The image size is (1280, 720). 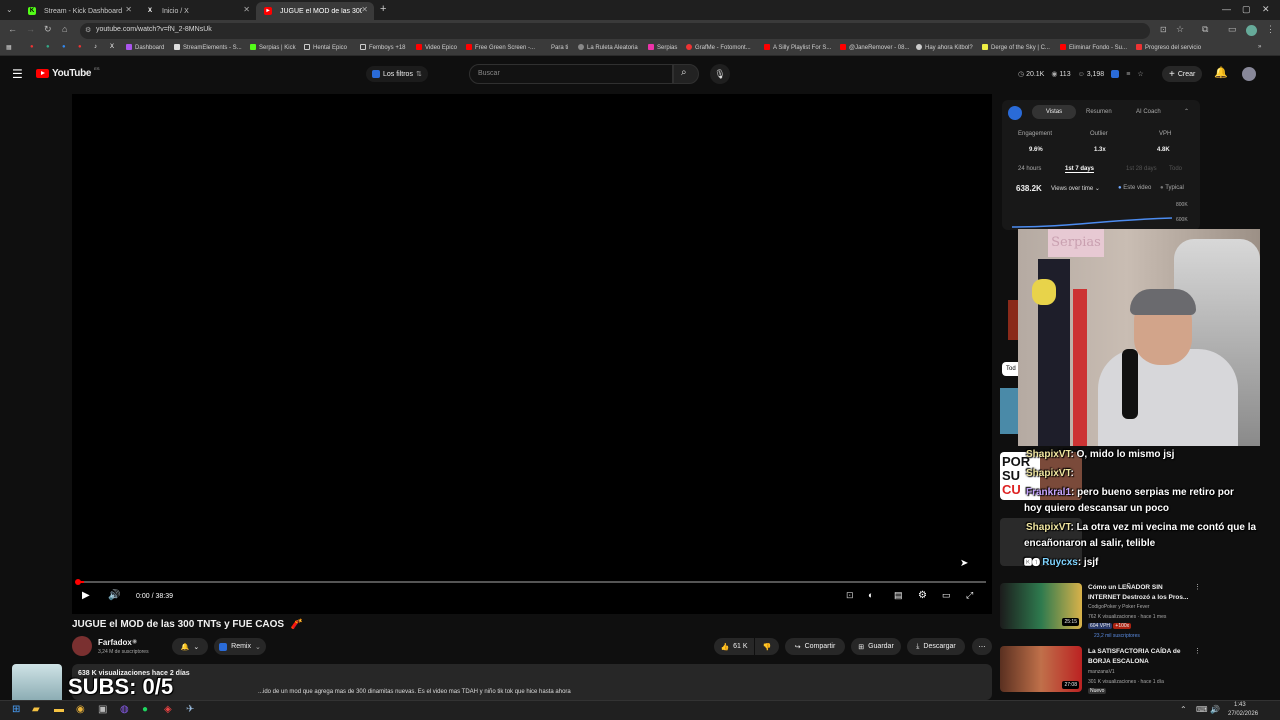 I want to click on app-icon: ▣, so click(x=102, y=709).